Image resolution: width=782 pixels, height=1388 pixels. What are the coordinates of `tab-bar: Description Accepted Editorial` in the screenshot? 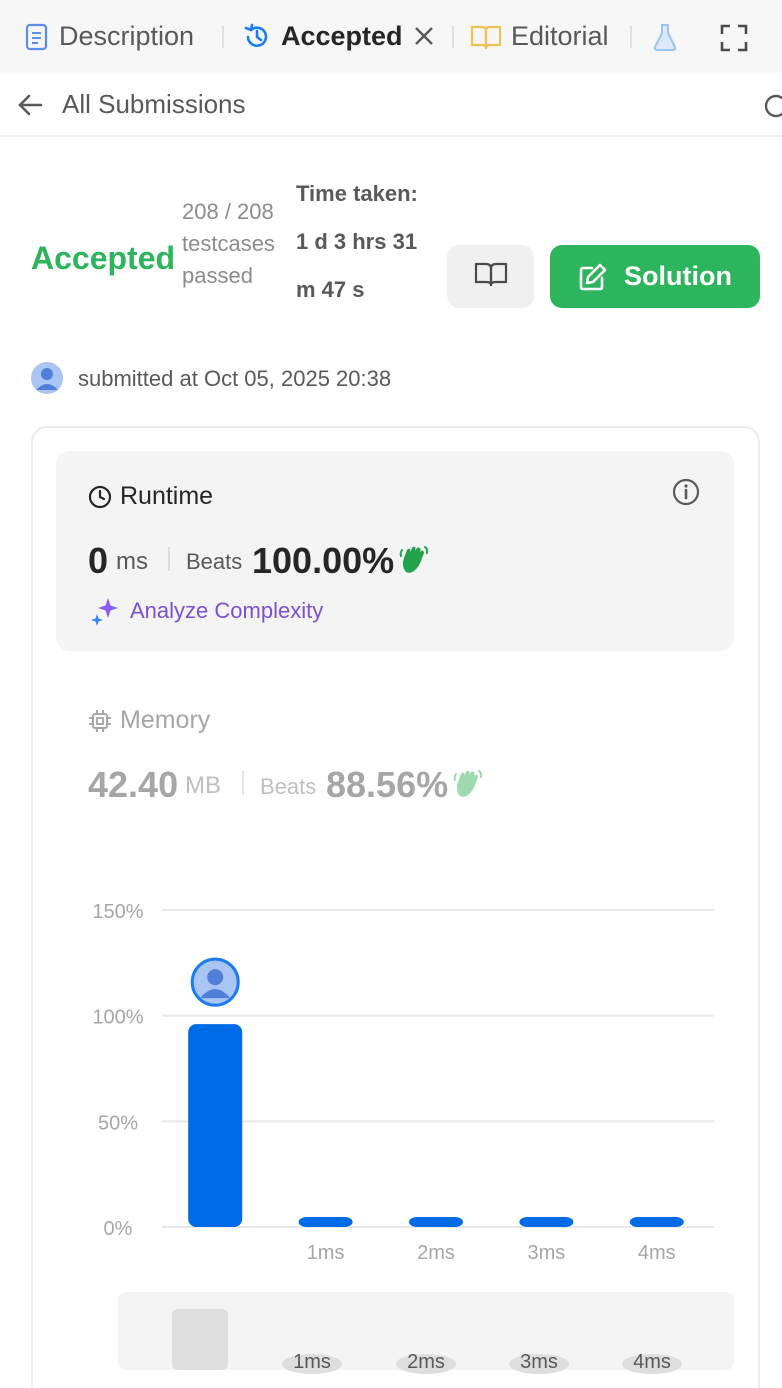 It's located at (391, 36).